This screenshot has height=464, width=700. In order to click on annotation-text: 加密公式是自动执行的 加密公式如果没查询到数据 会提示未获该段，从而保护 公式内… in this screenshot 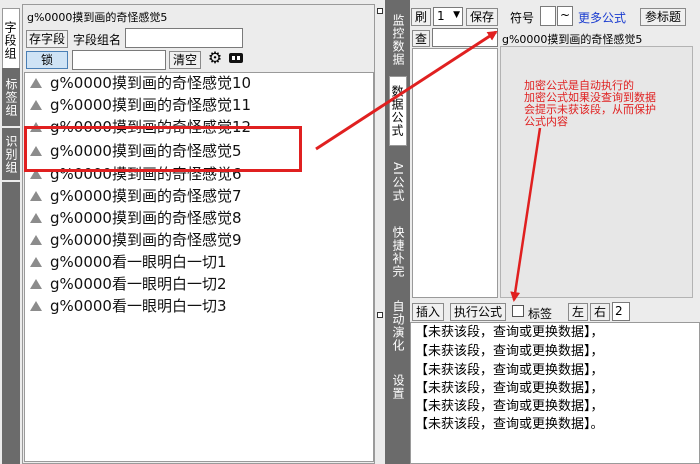, I will do `click(590, 103)`.